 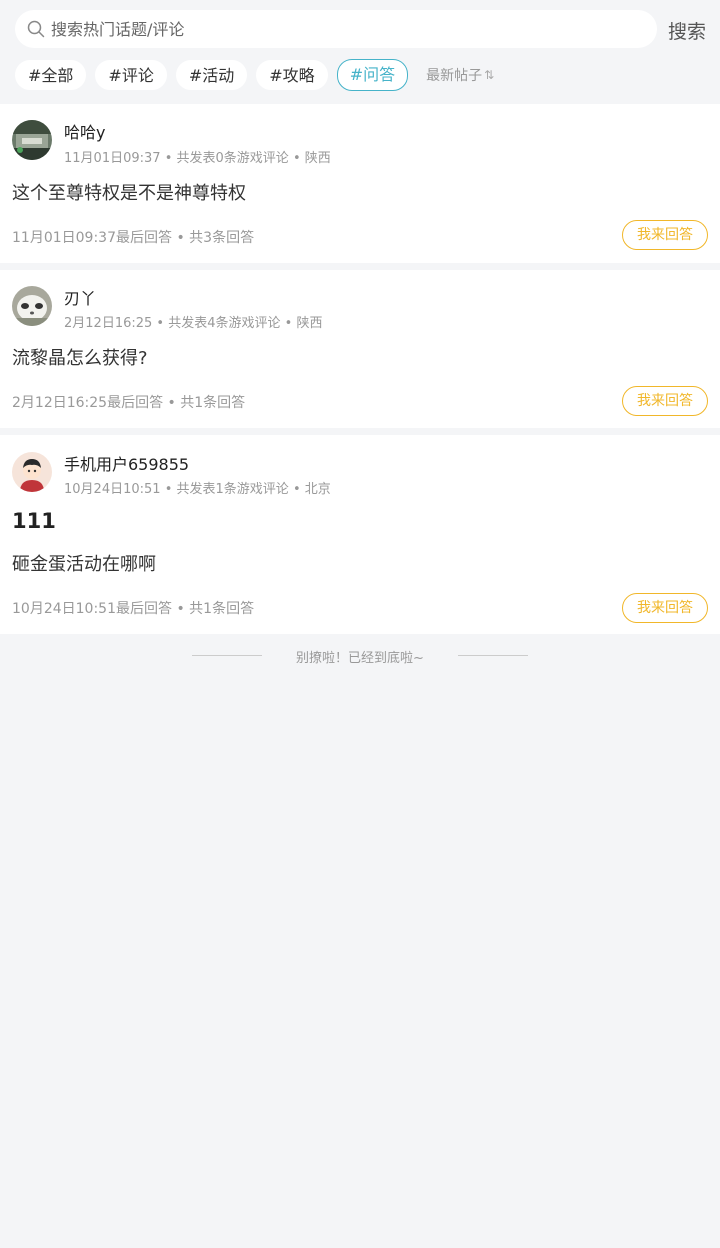 I want to click on tag-comments: #评论, so click(x=131, y=75).